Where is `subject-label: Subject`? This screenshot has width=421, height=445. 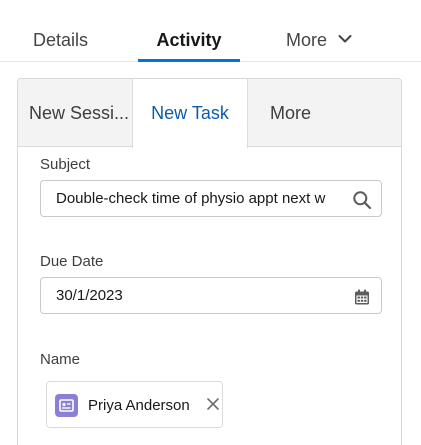
subject-label: Subject is located at coordinates (65, 164).